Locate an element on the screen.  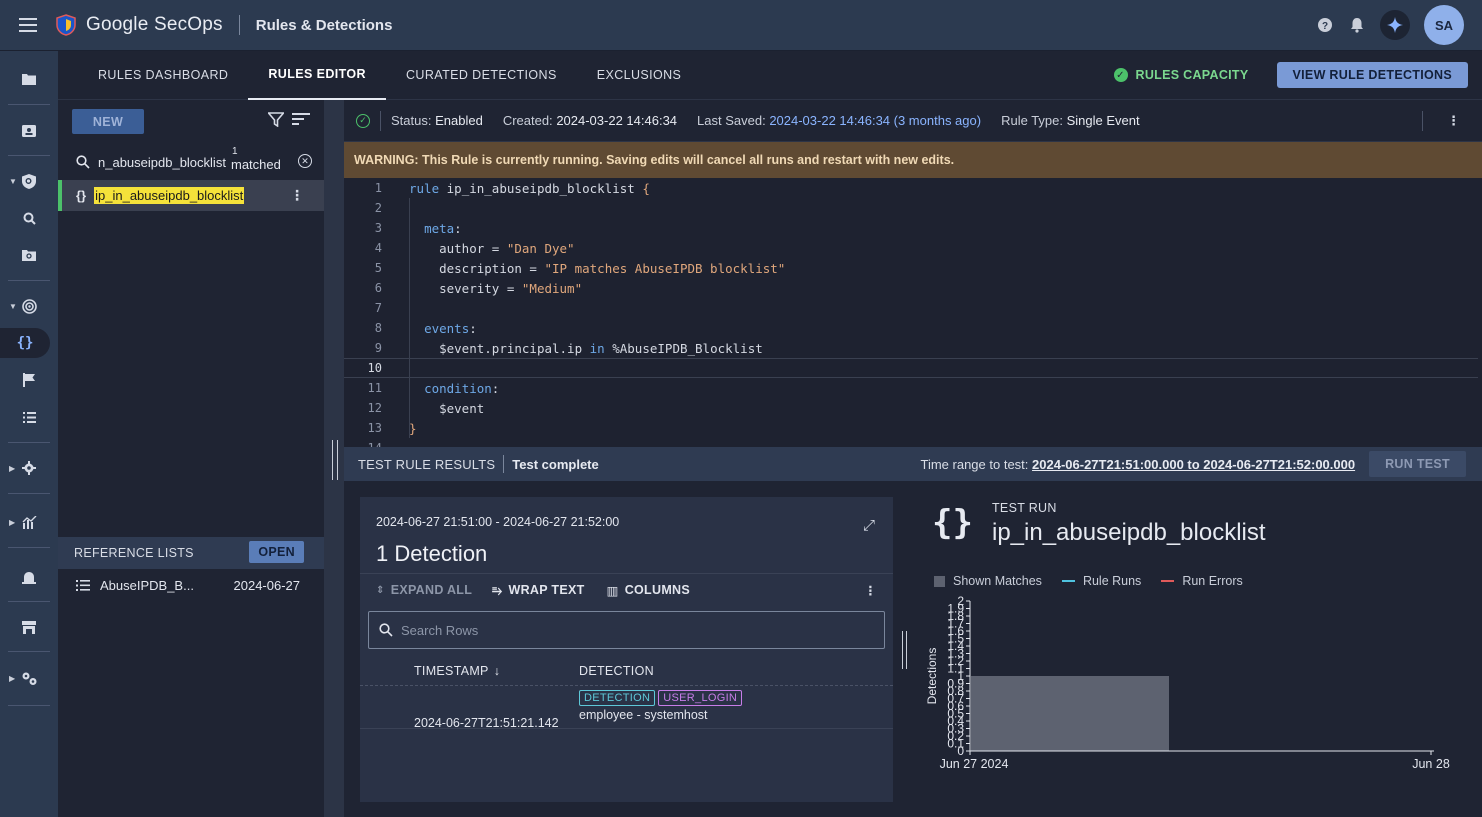
search-rows-field is located at coordinates (626, 630).